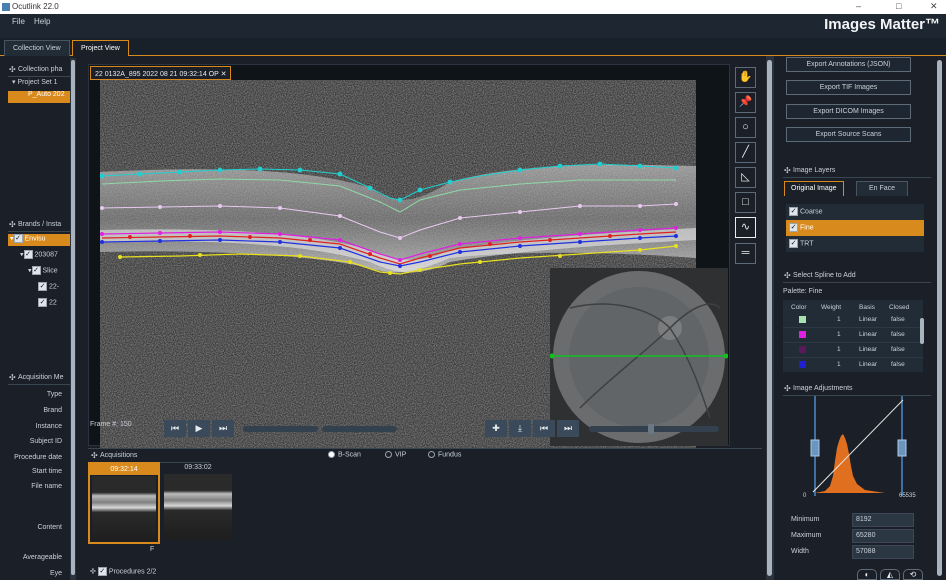  Describe the element at coordinates (496, 428) in the screenshot. I see `add-icon: ✚` at that location.